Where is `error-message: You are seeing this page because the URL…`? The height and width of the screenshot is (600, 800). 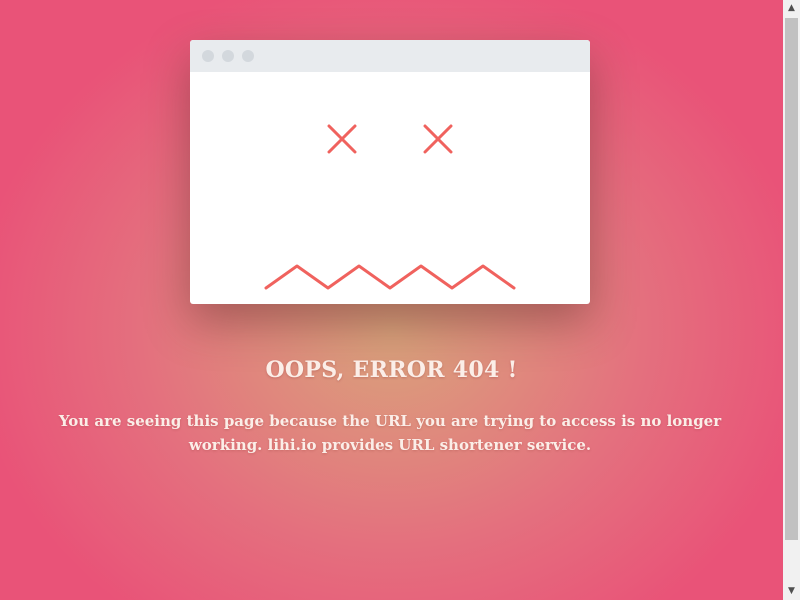
error-message: You are seeing this page because the URL… is located at coordinates (390, 433).